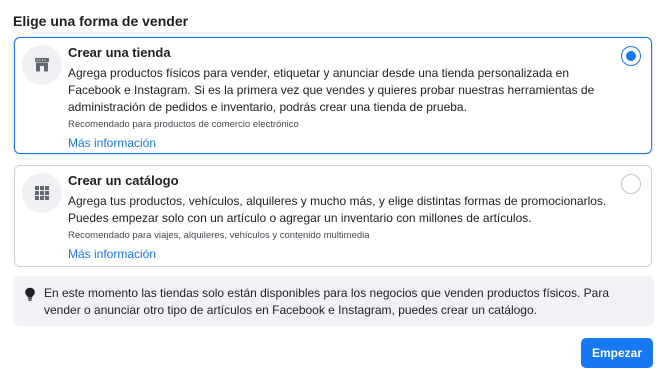 This screenshot has width=666, height=380. What do you see at coordinates (42, 65) in the screenshot?
I see `storefront-icon` at bounding box center [42, 65].